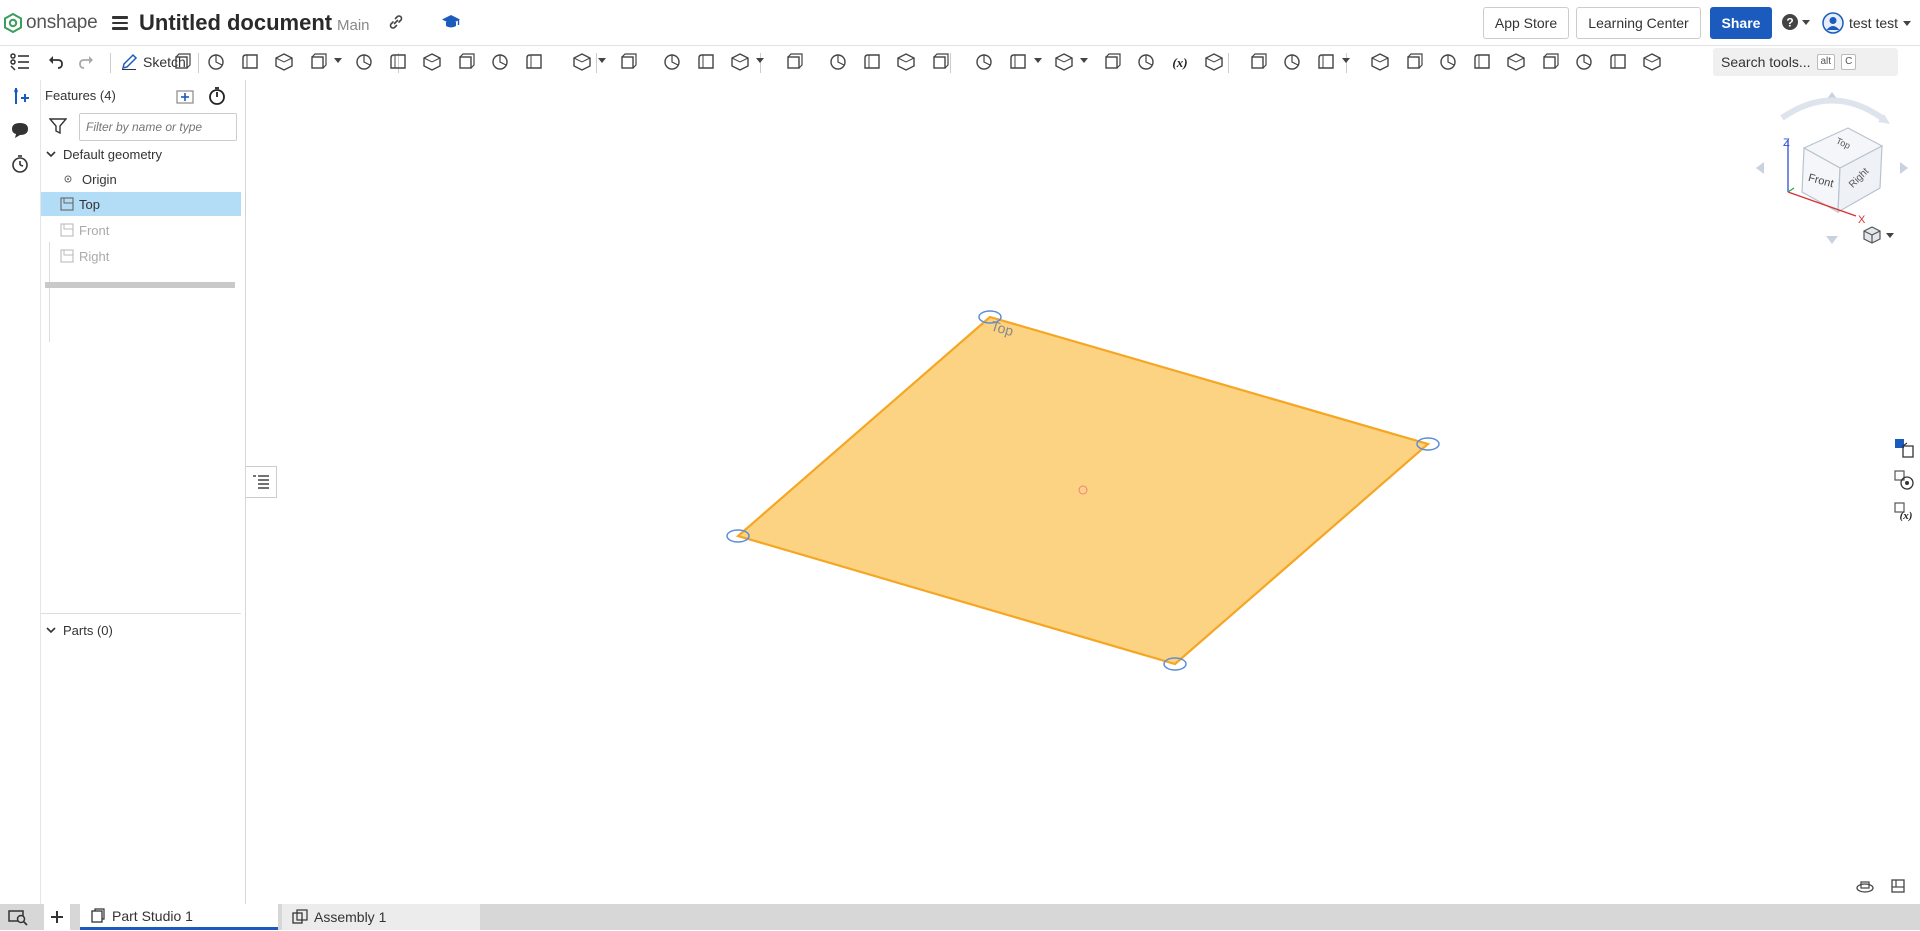 The height and width of the screenshot is (931, 1920). Describe the element at coordinates (1380, 62) in the screenshot. I see `frame-icon` at that location.